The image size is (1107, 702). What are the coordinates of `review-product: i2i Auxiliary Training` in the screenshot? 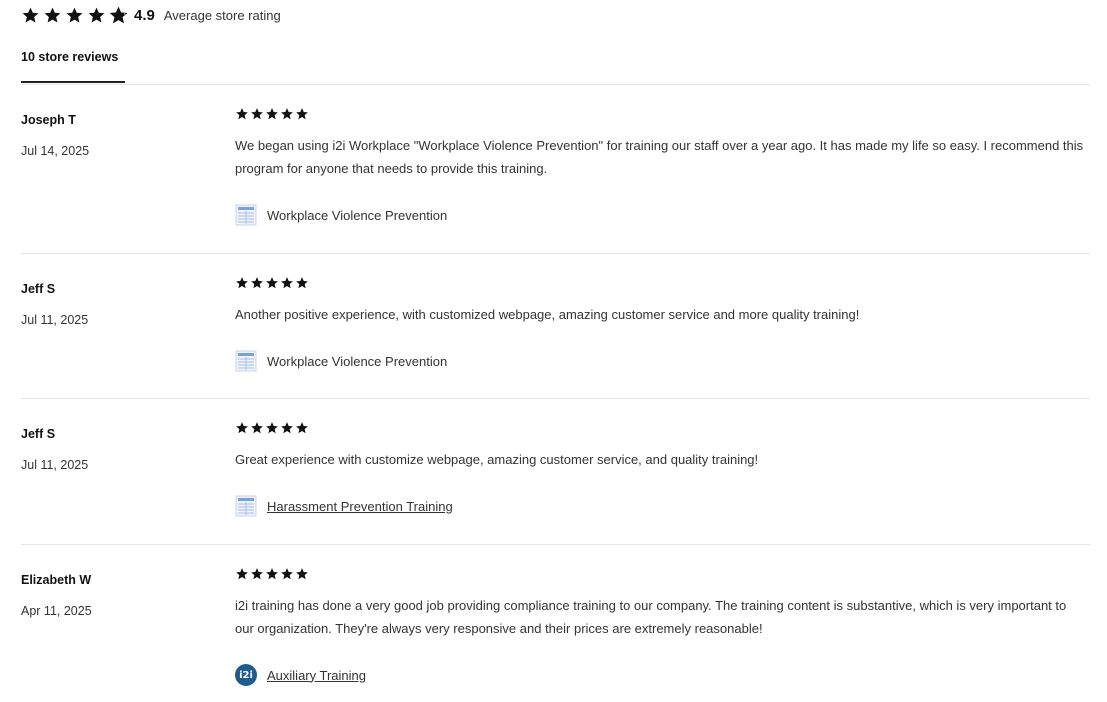 It's located at (300, 675).